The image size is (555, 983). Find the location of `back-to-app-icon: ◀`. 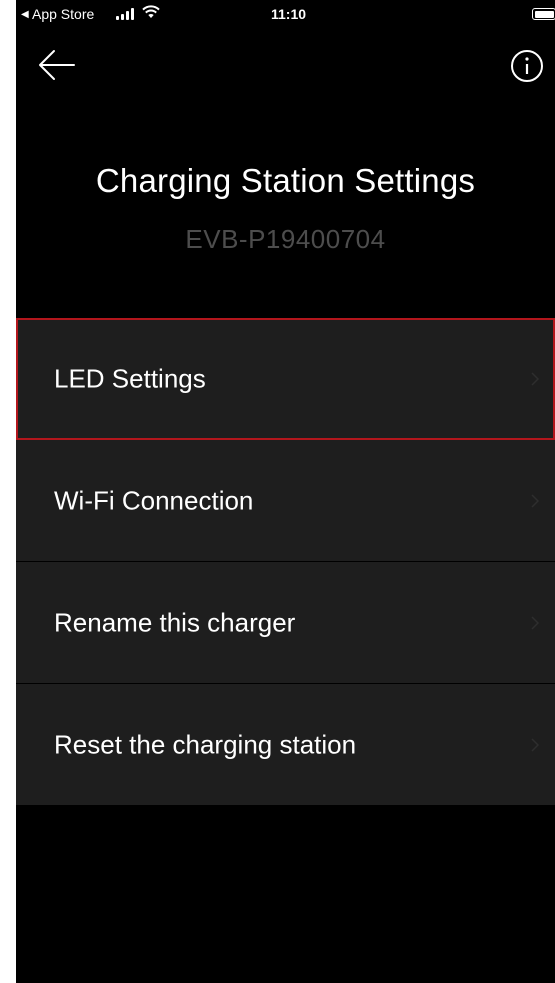

back-to-app-icon: ◀ is located at coordinates (25, 14).